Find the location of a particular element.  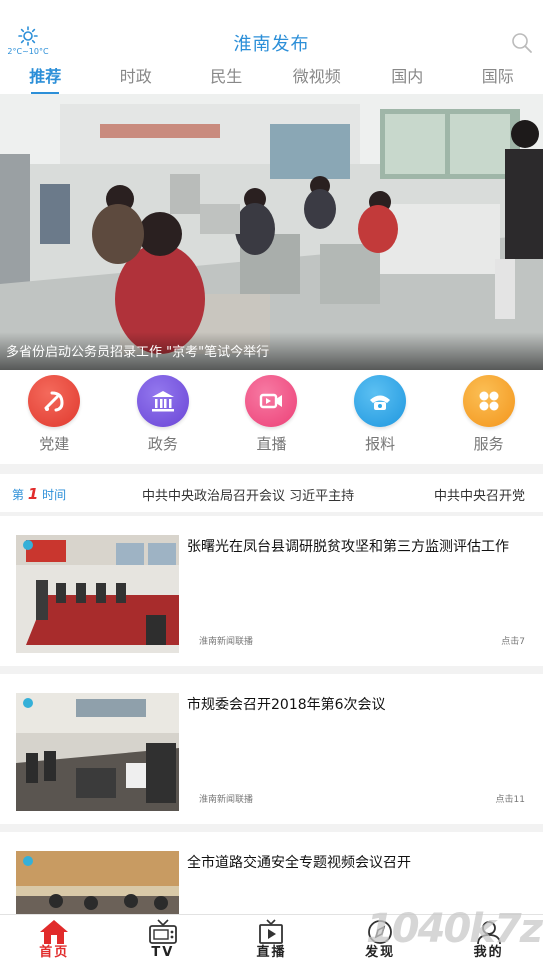

quicknav-live: 直播 is located at coordinates (271, 417).